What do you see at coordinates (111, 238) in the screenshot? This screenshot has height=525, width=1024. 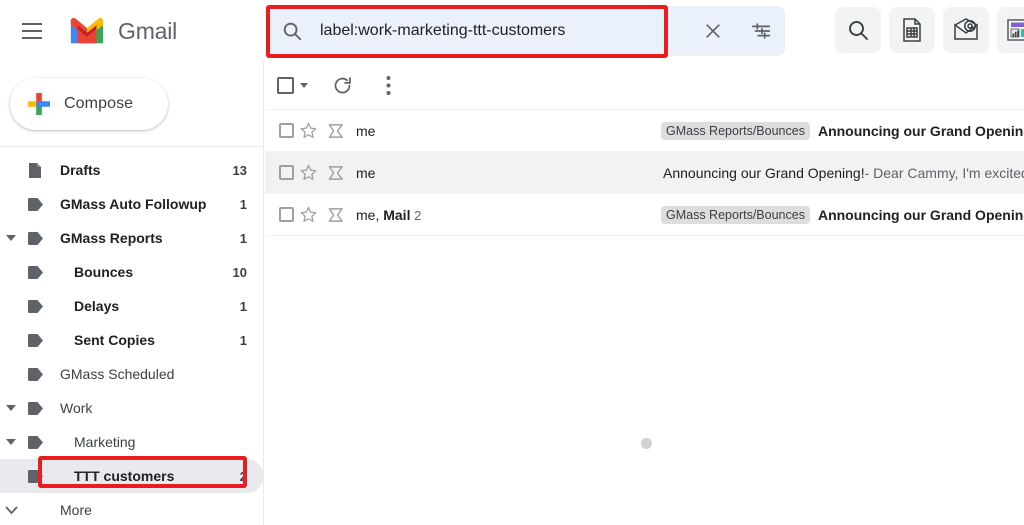 I see `sidebar-item-label: GMass Reports` at bounding box center [111, 238].